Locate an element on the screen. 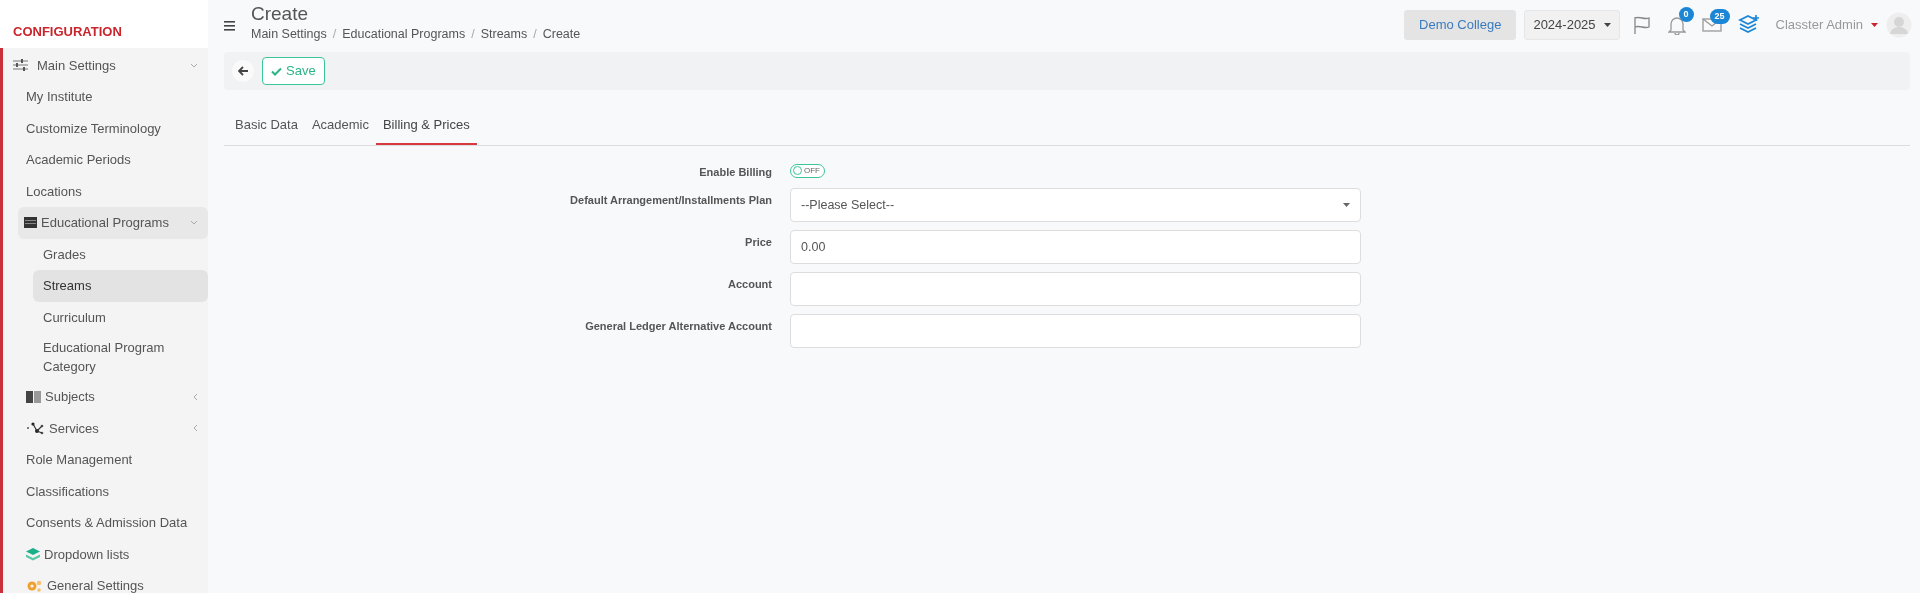 The image size is (1920, 593). sidebar-item: Grades is located at coordinates (105, 254).